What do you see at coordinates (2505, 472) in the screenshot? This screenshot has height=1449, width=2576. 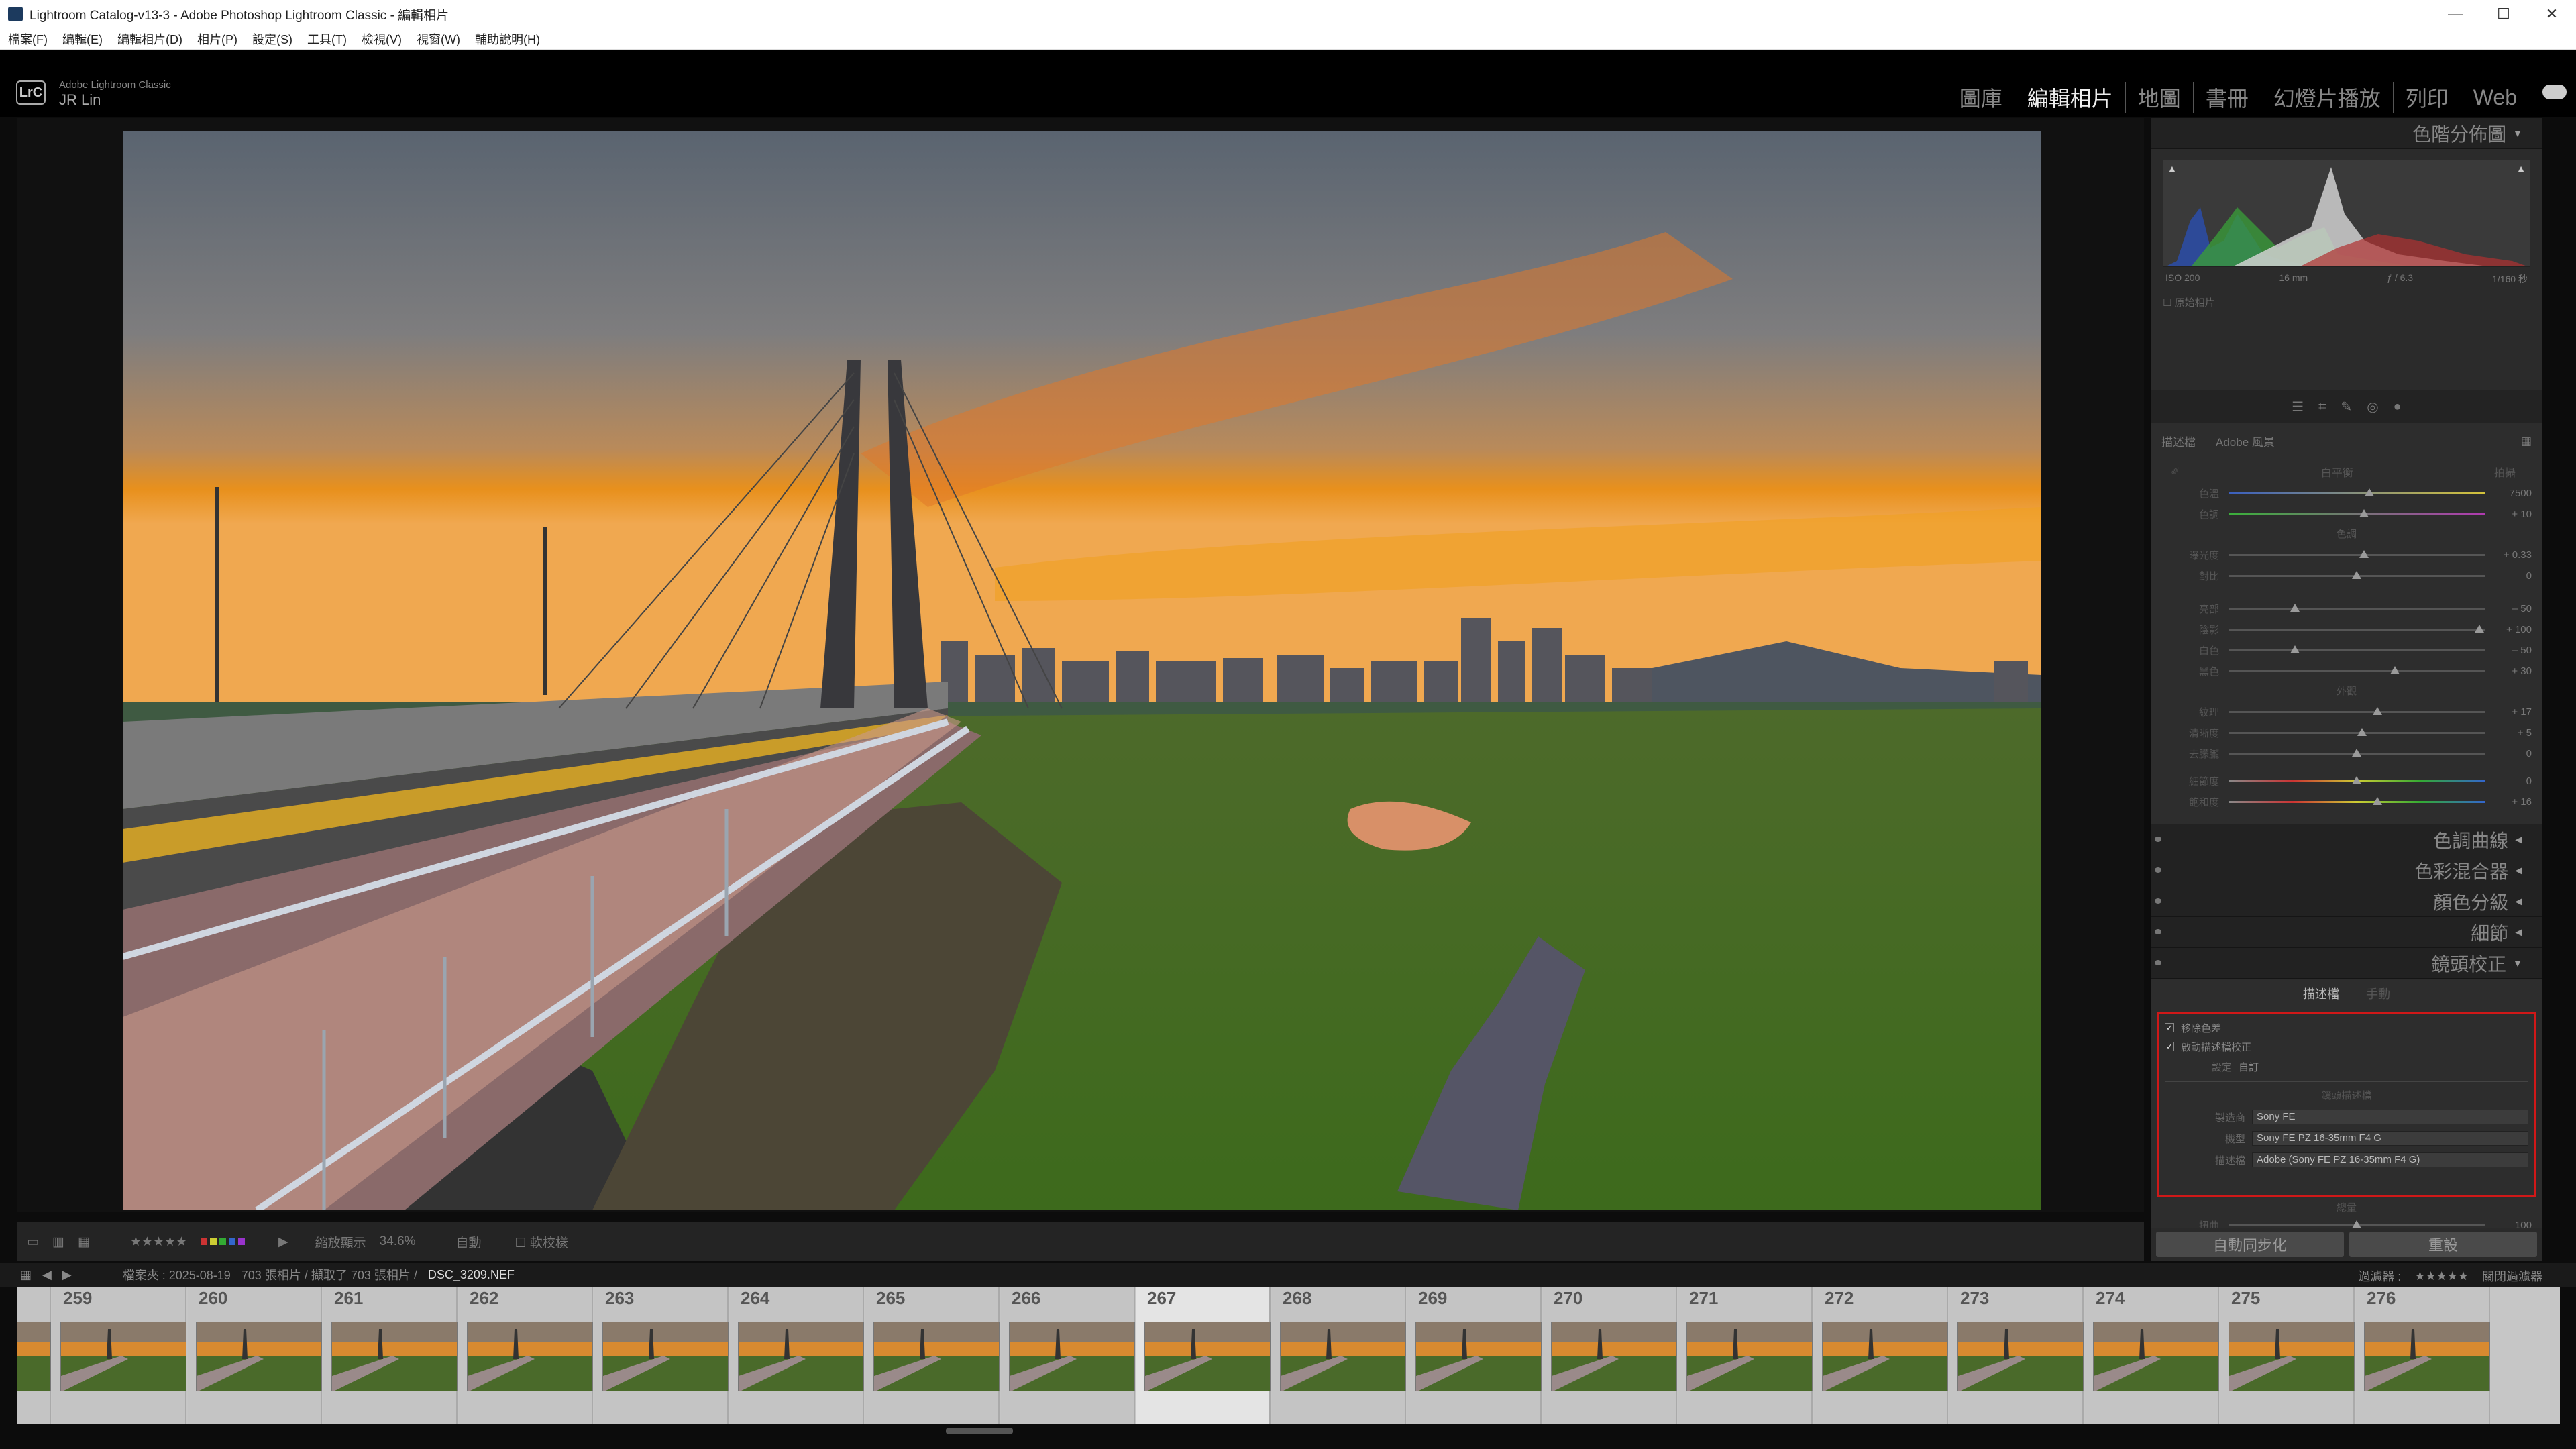 I see `wb-select: 拍攝` at bounding box center [2505, 472].